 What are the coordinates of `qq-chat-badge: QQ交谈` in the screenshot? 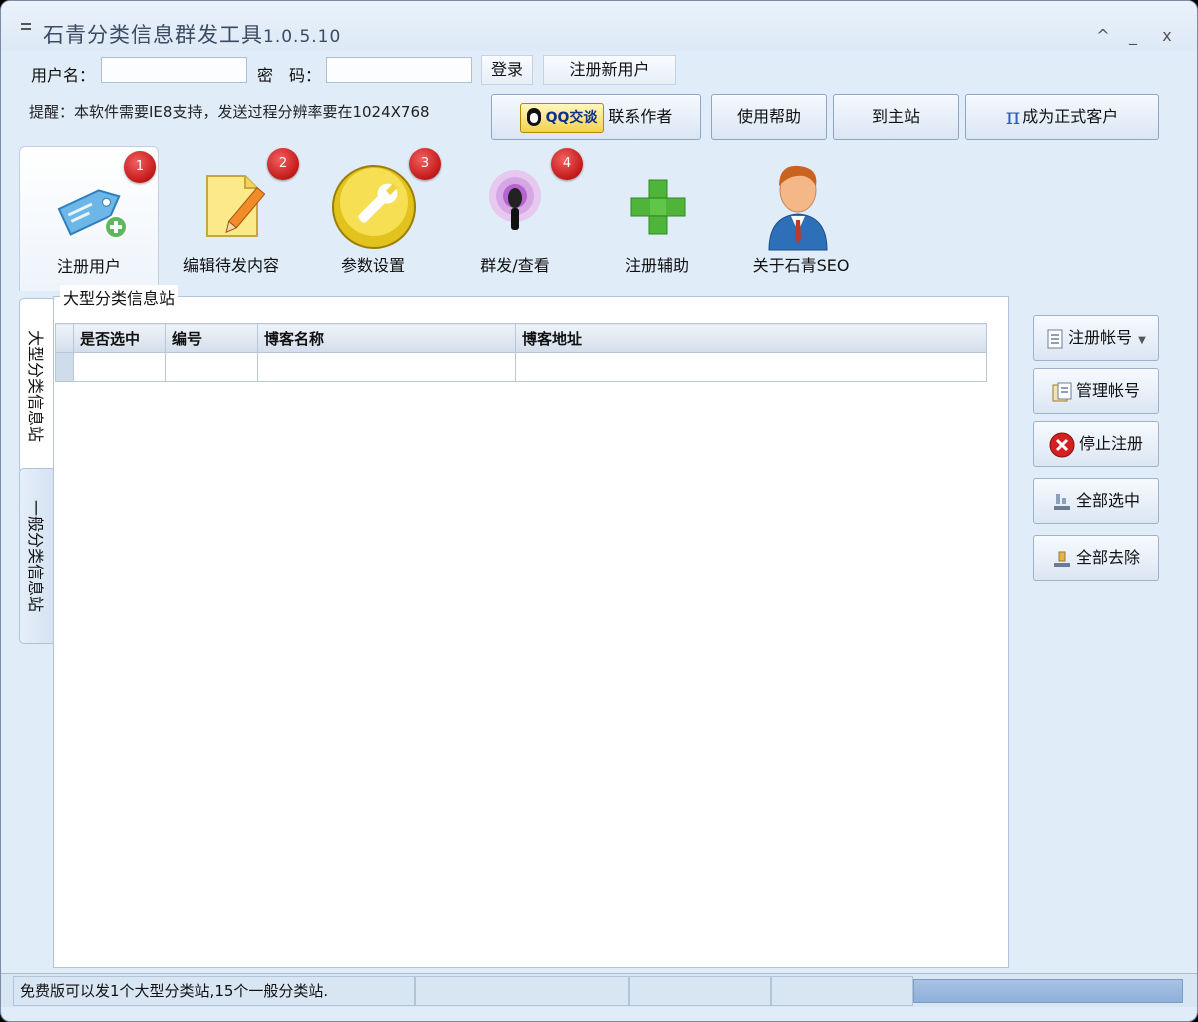 It's located at (562, 117).